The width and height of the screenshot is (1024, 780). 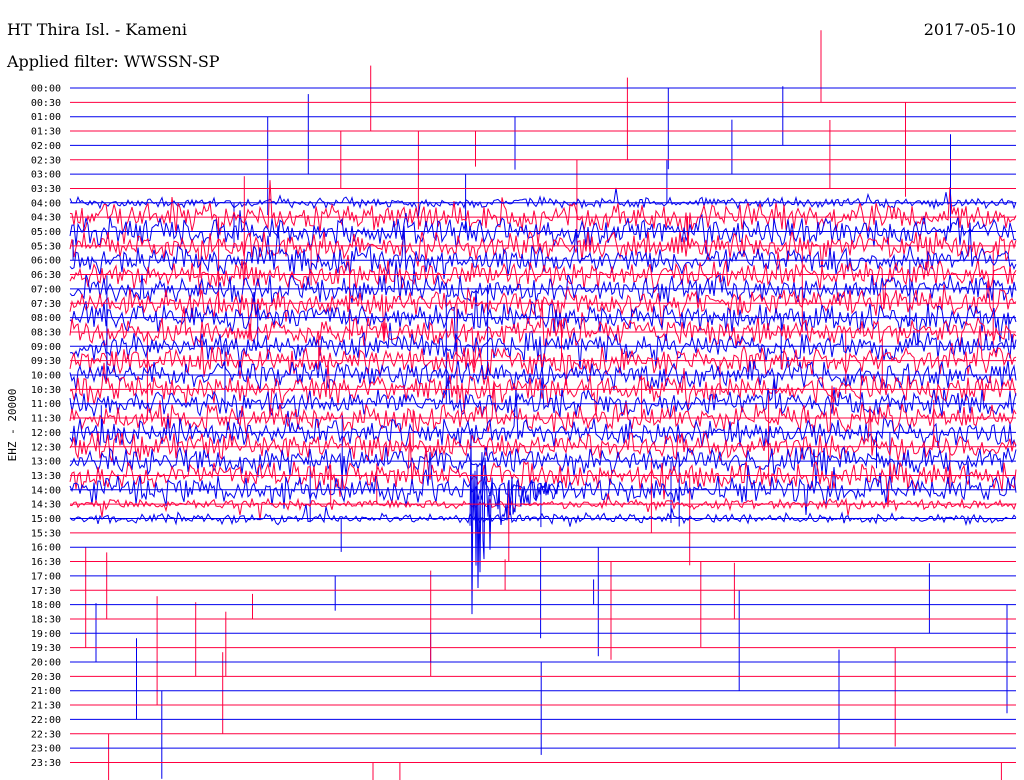 What do you see at coordinates (12, 425) in the screenshot?
I see `channel-label: EHZ - 20000` at bounding box center [12, 425].